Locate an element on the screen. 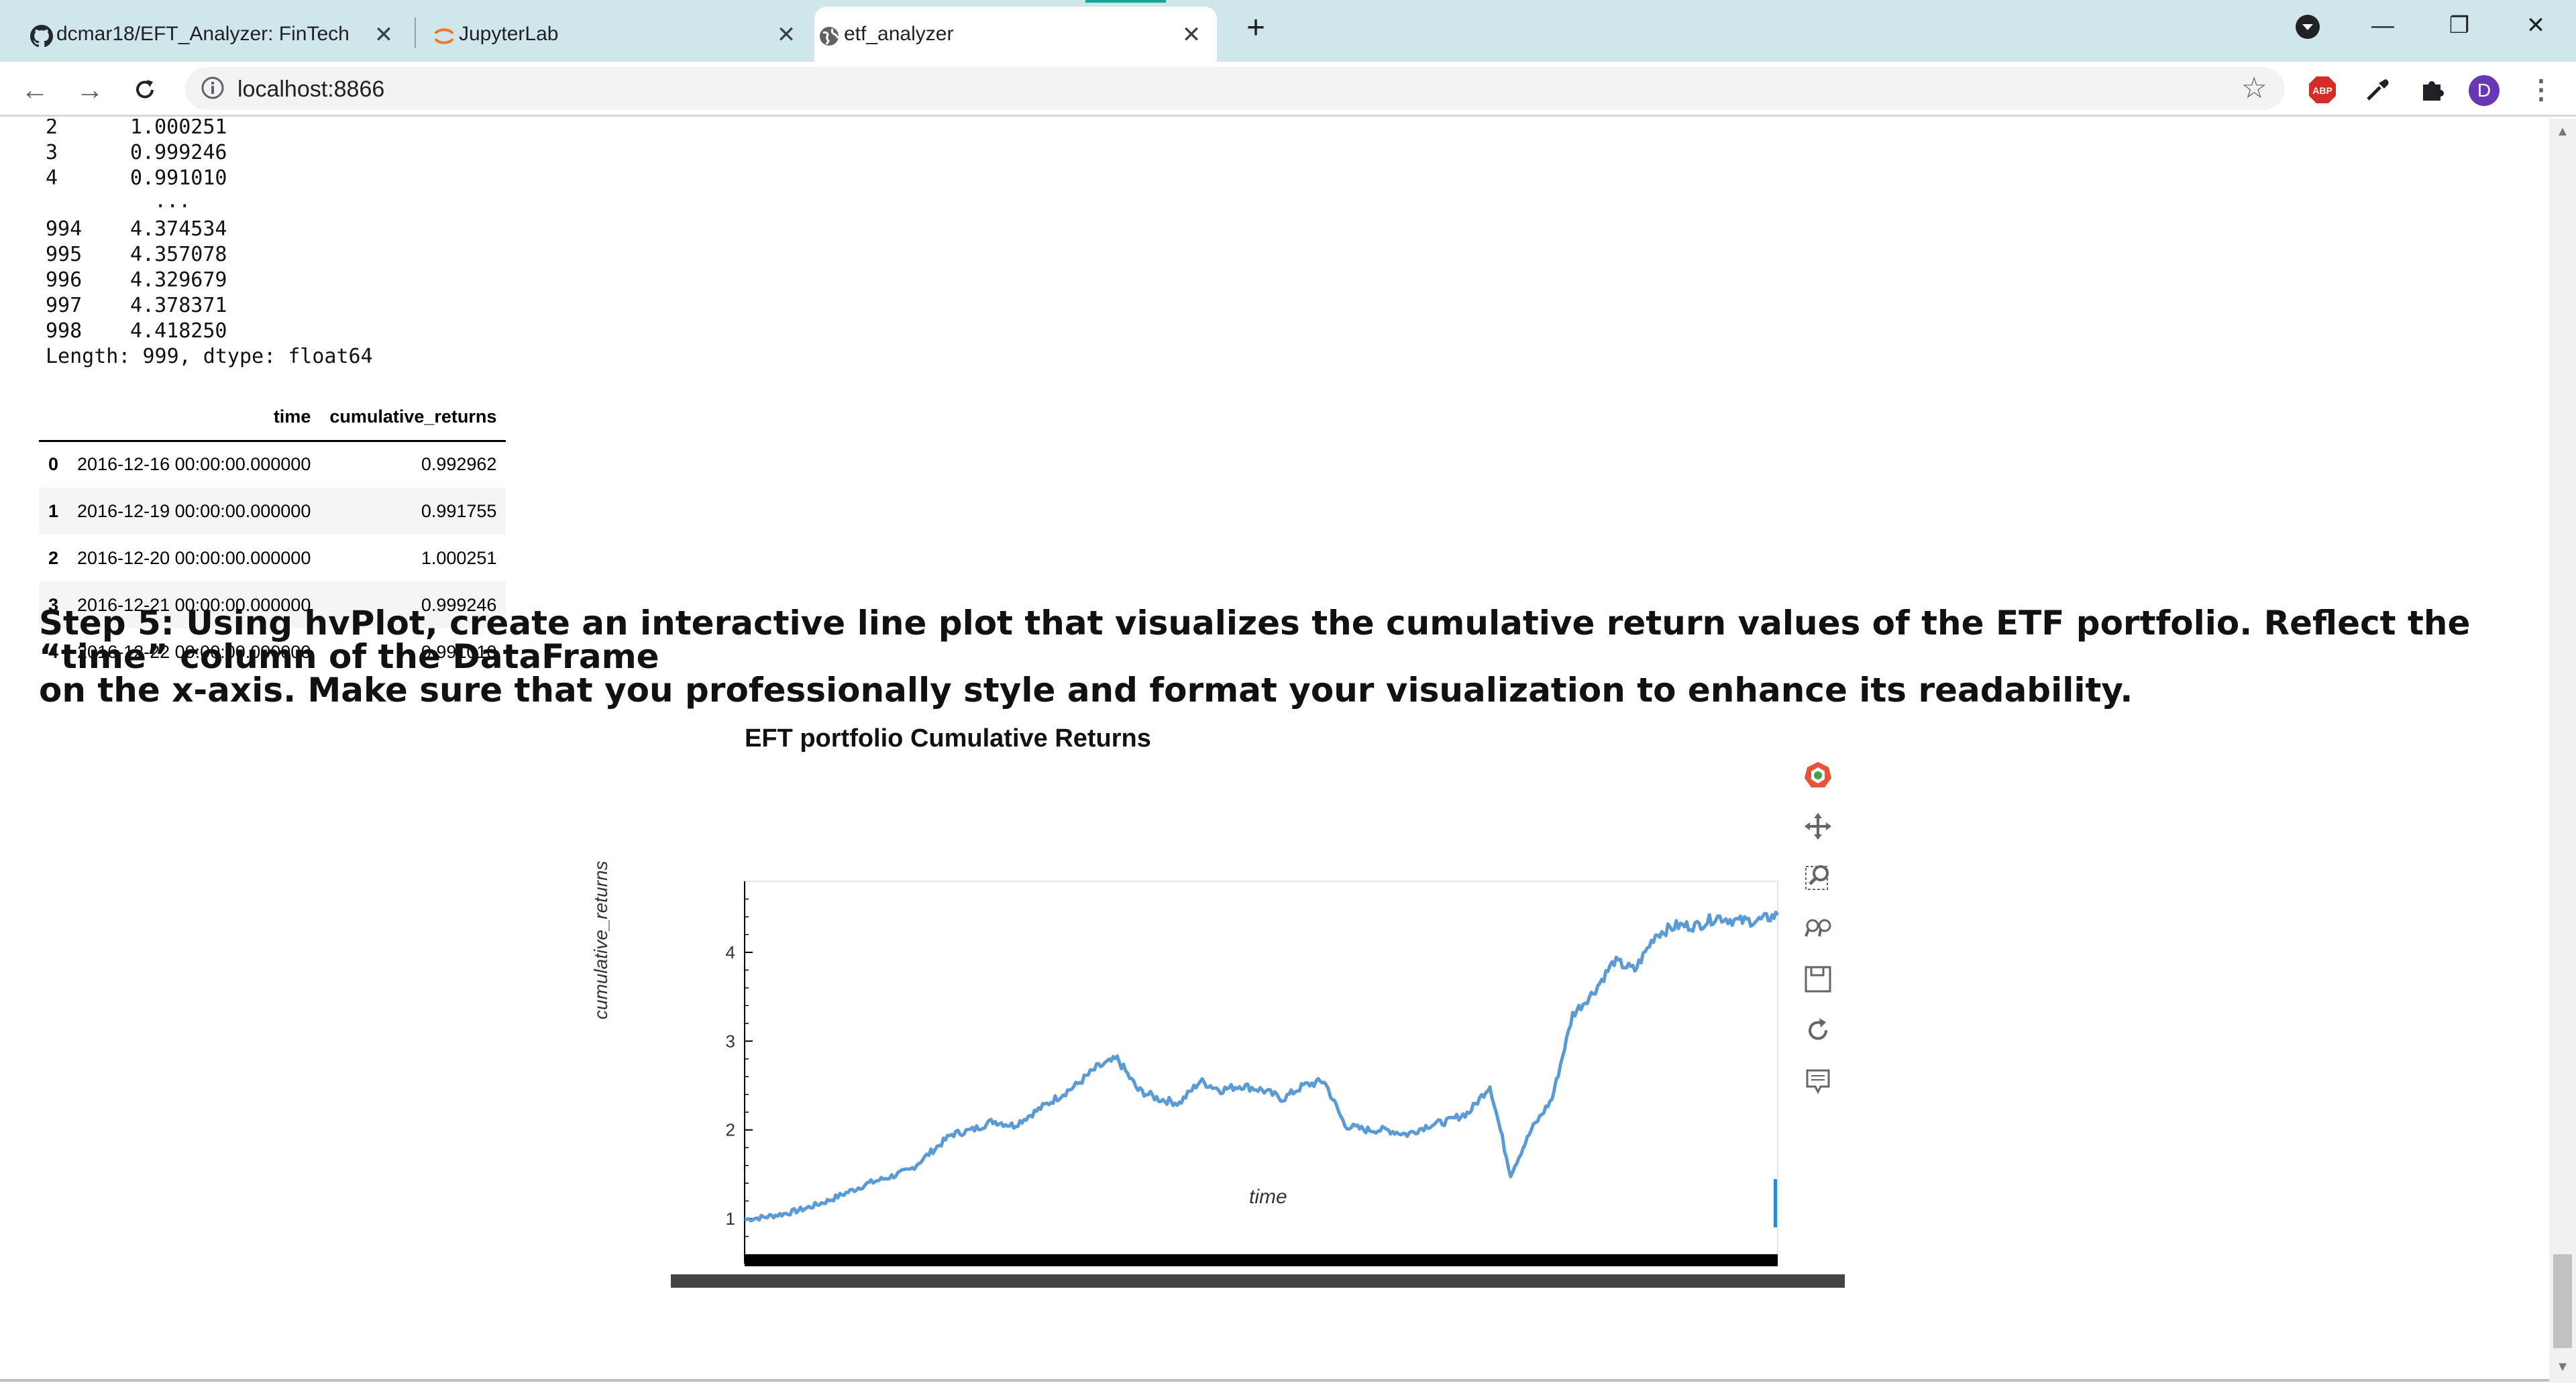 Image resolution: width=2576 pixels, height=1383 pixels. eyedropper-icon is located at coordinates (2377, 90).